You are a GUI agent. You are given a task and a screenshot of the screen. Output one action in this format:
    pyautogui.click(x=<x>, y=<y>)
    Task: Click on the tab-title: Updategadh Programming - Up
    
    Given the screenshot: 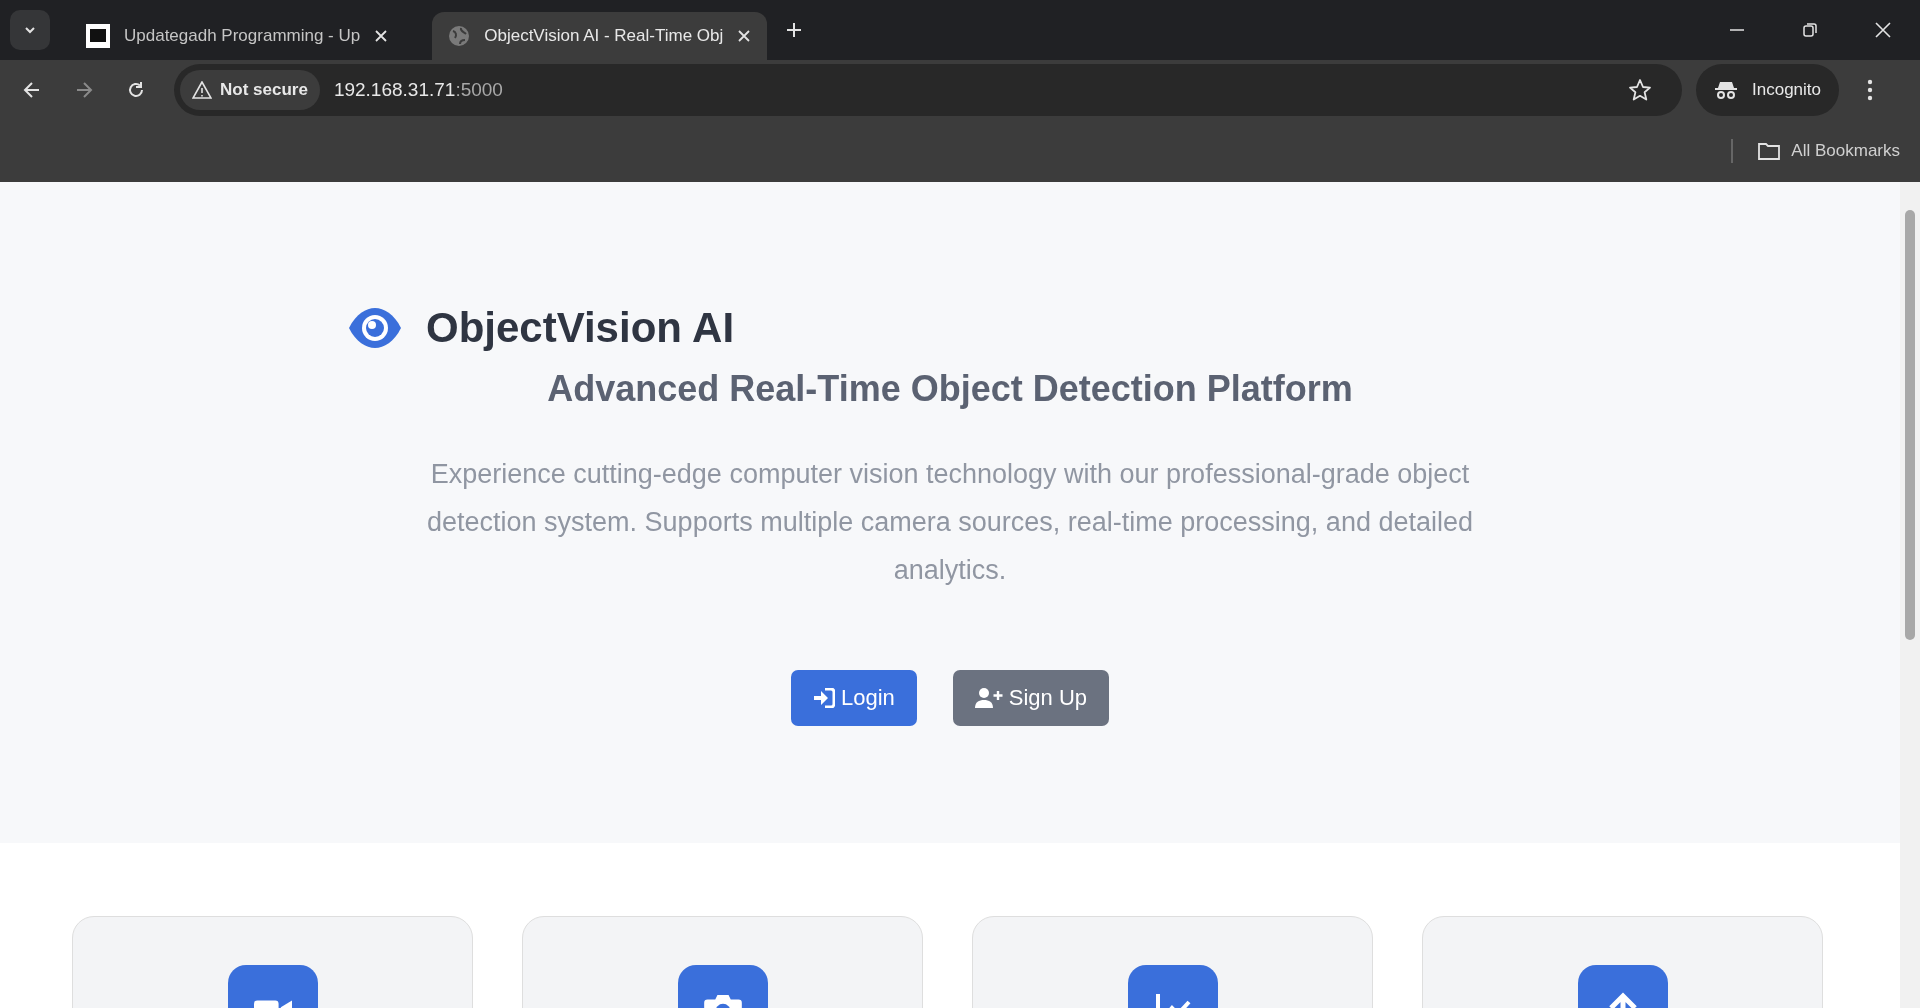 What is the action you would take?
    pyautogui.click(x=242, y=36)
    